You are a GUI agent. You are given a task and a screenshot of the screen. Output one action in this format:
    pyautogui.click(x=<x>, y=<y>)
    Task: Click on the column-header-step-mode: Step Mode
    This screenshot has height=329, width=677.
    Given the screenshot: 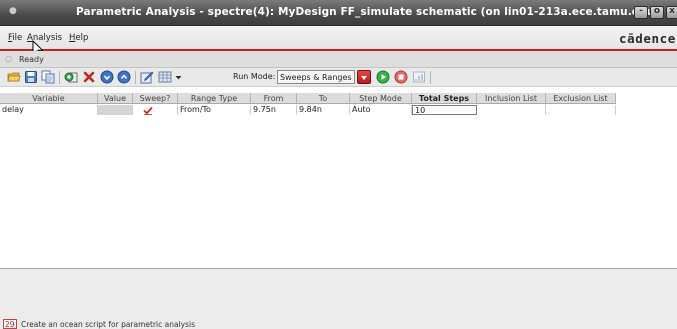 What is the action you would take?
    pyautogui.click(x=381, y=98)
    